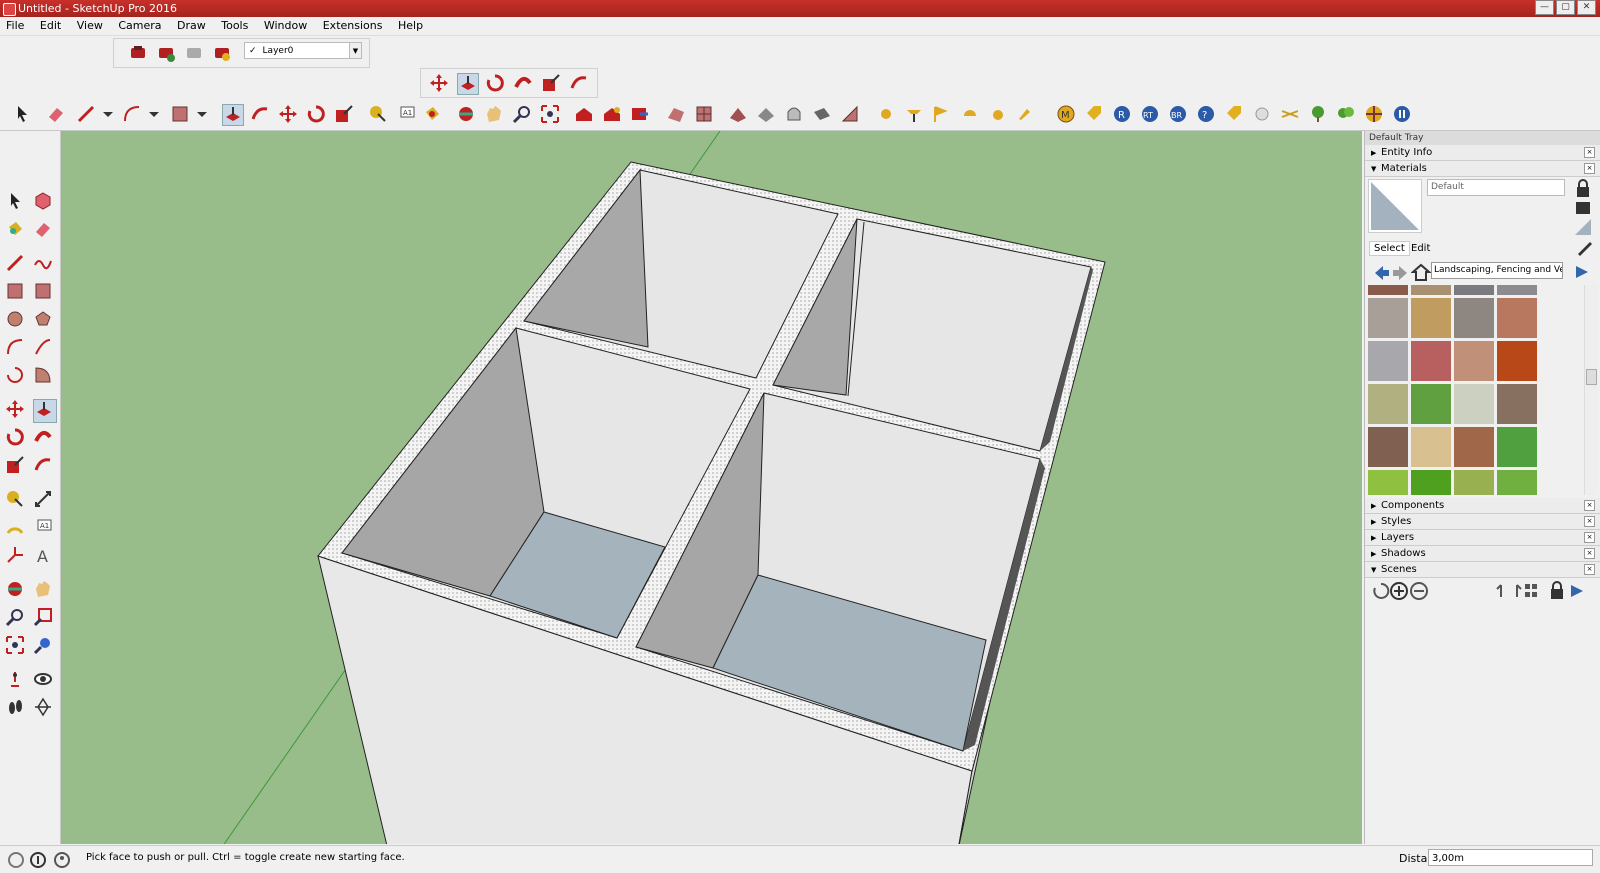  What do you see at coordinates (1122, 114) in the screenshot?
I see `plugin-r-icon: R` at bounding box center [1122, 114].